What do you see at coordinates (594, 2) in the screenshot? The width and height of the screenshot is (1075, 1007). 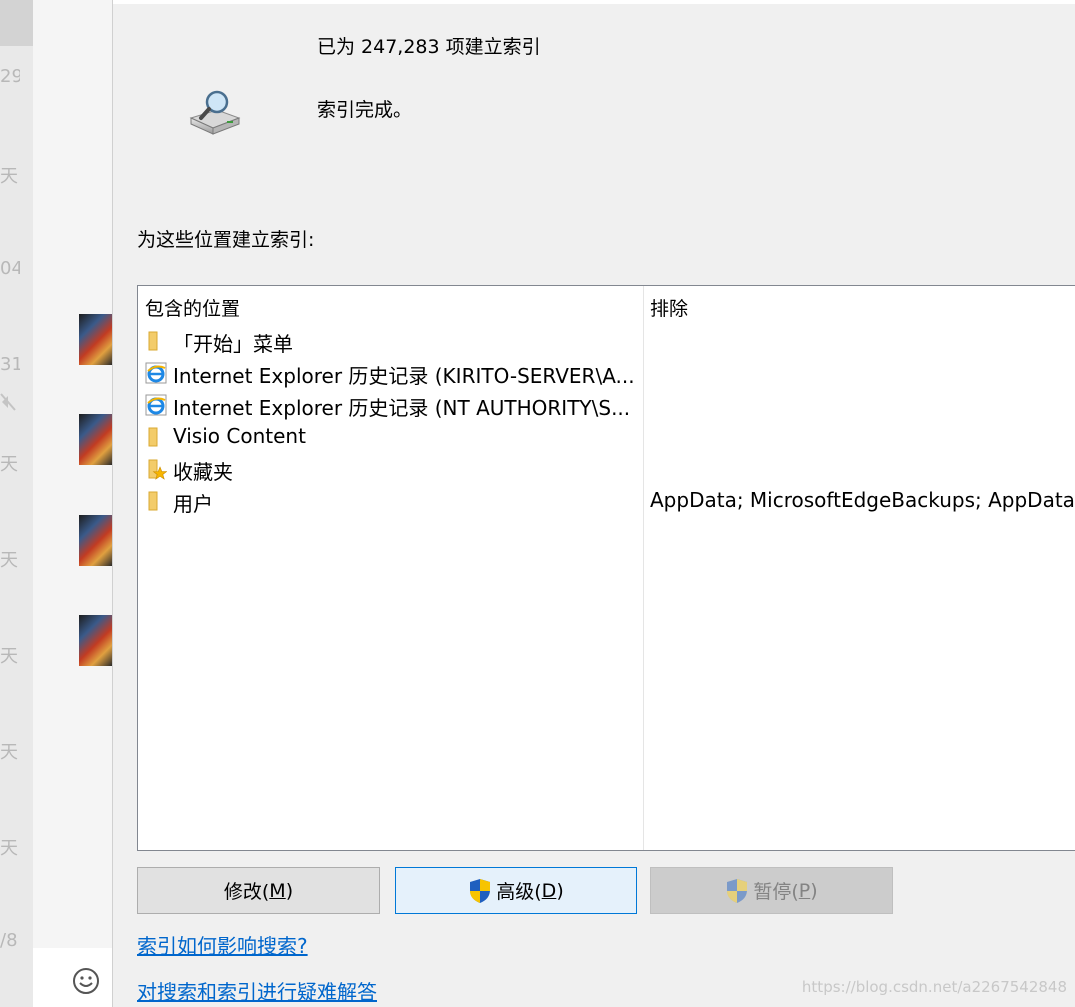 I see `panel-top-edge` at bounding box center [594, 2].